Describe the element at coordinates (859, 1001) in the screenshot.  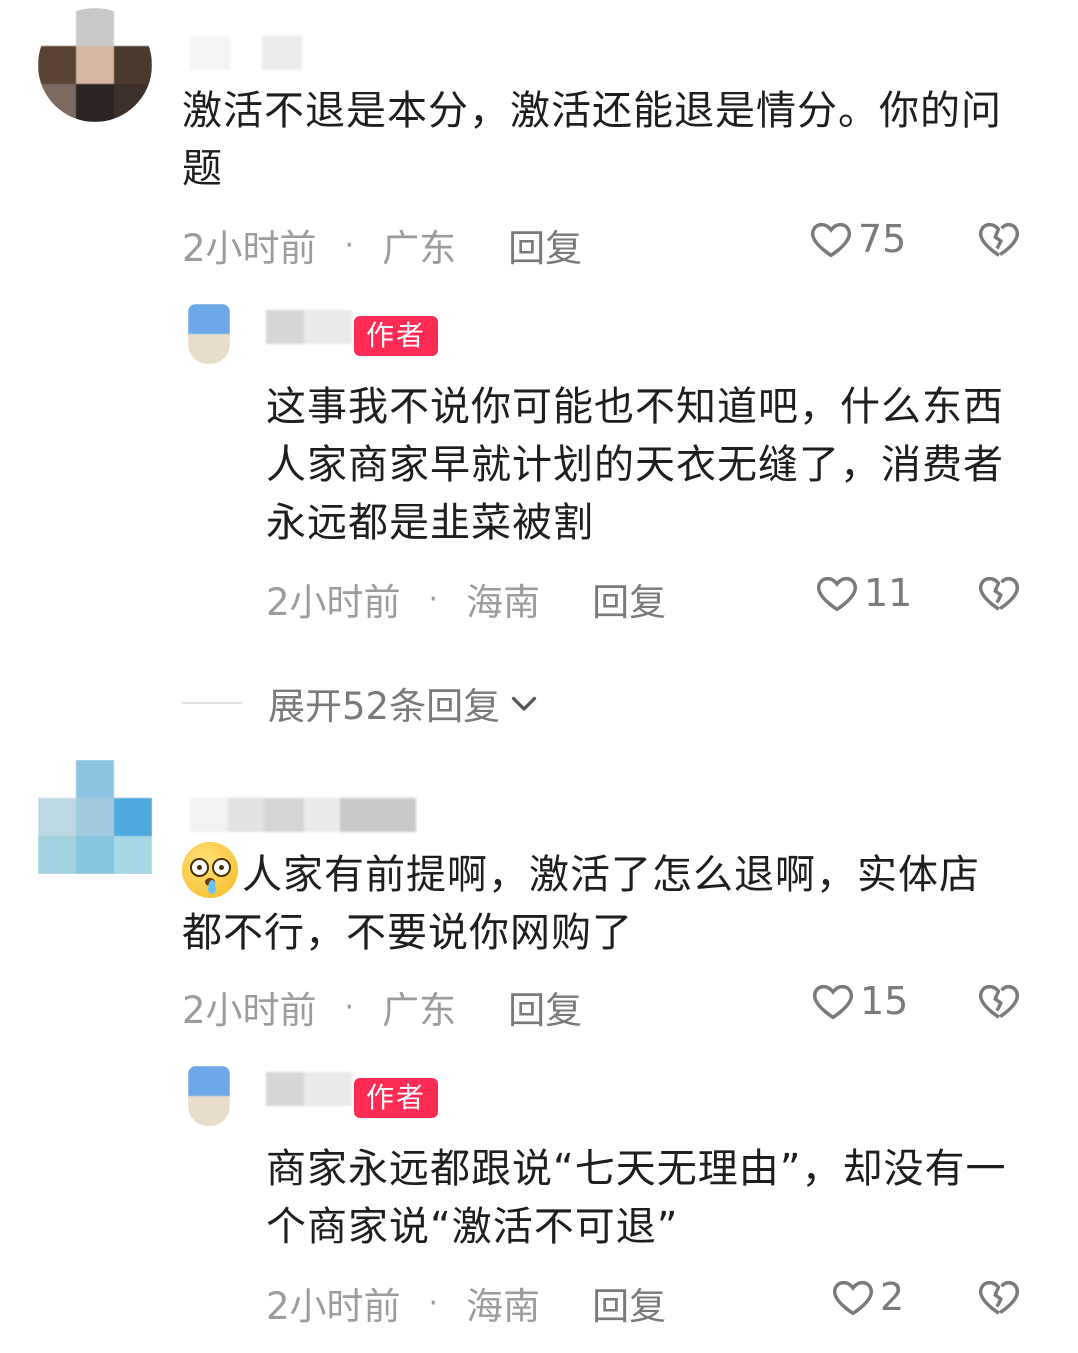
I see `like-button: 15` at that location.